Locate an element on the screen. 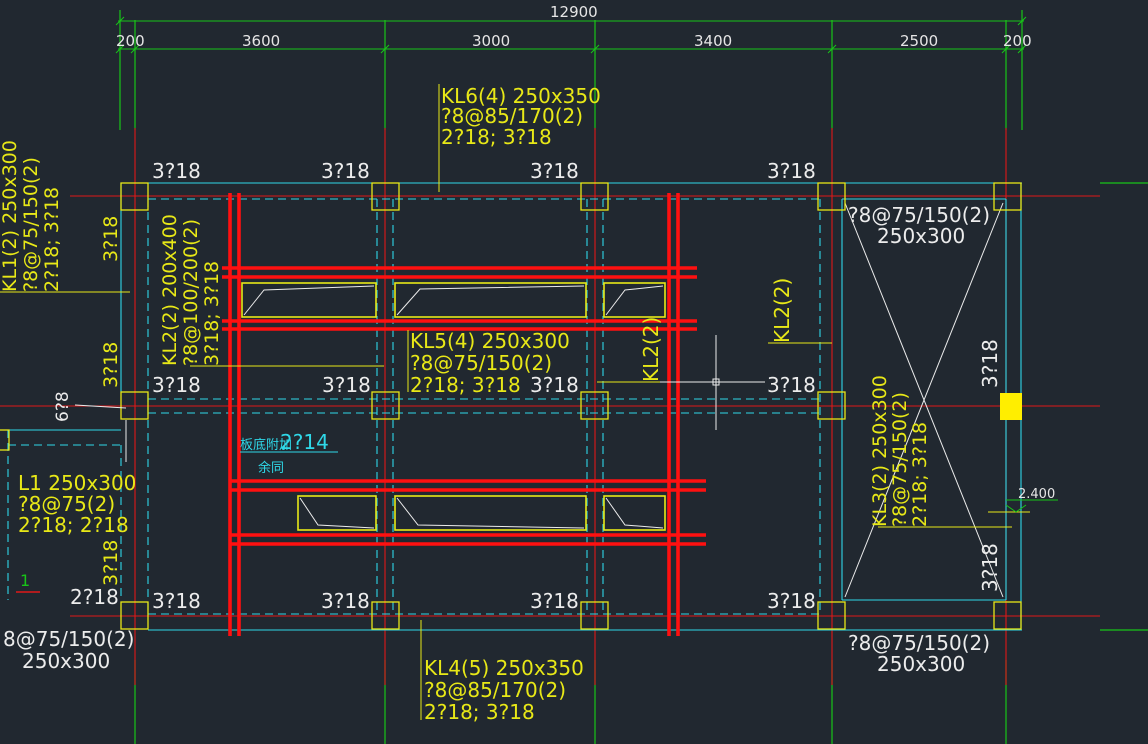 The image size is (1148, 744). kl2-left-stirrup: ?8@100/200(2) is located at coordinates (191, 292).